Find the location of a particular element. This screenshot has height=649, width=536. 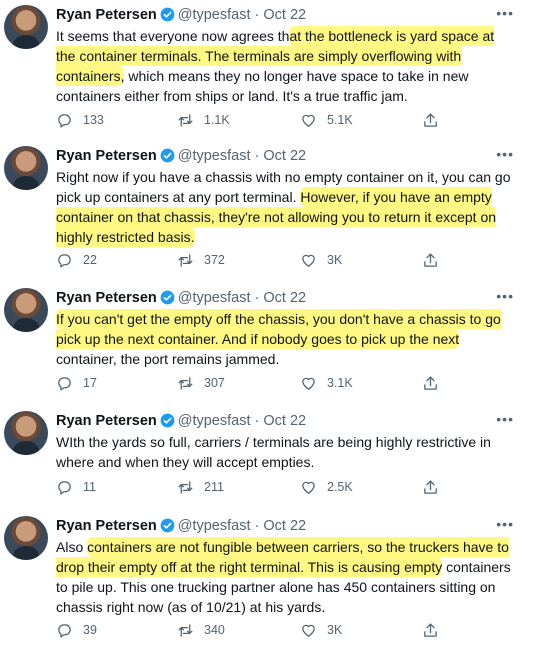

reply-count: 11 is located at coordinates (89, 487).